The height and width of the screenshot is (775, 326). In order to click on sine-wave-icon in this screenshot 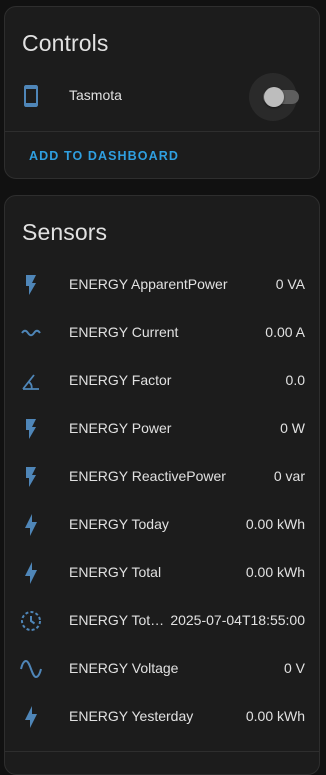, I will do `click(31, 669)`.